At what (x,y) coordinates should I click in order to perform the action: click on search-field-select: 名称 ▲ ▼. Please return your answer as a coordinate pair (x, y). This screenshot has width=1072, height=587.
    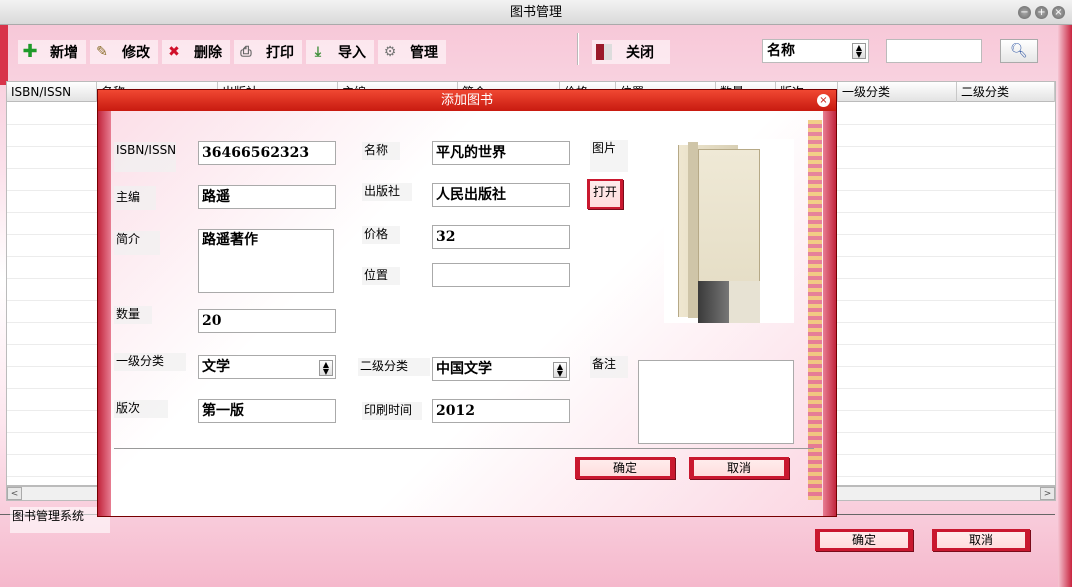
    Looking at the image, I should click on (815, 51).